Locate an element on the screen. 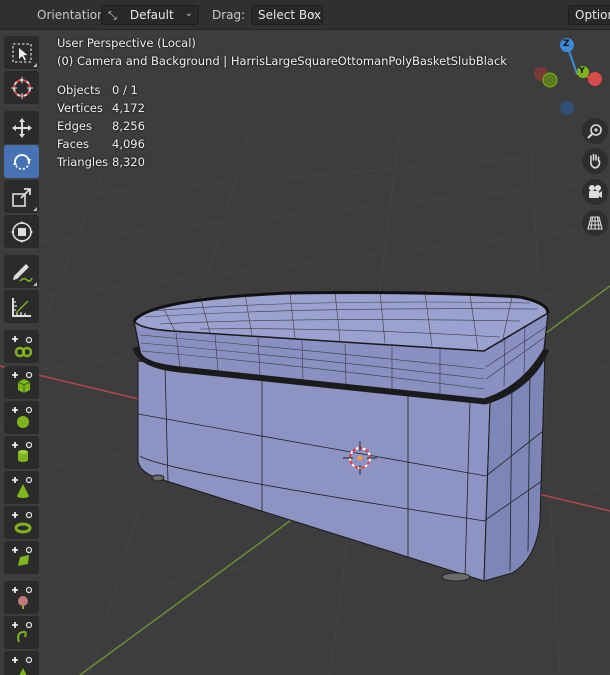 This screenshot has width=610, height=675. stat-label: Vertices is located at coordinates (80, 108).